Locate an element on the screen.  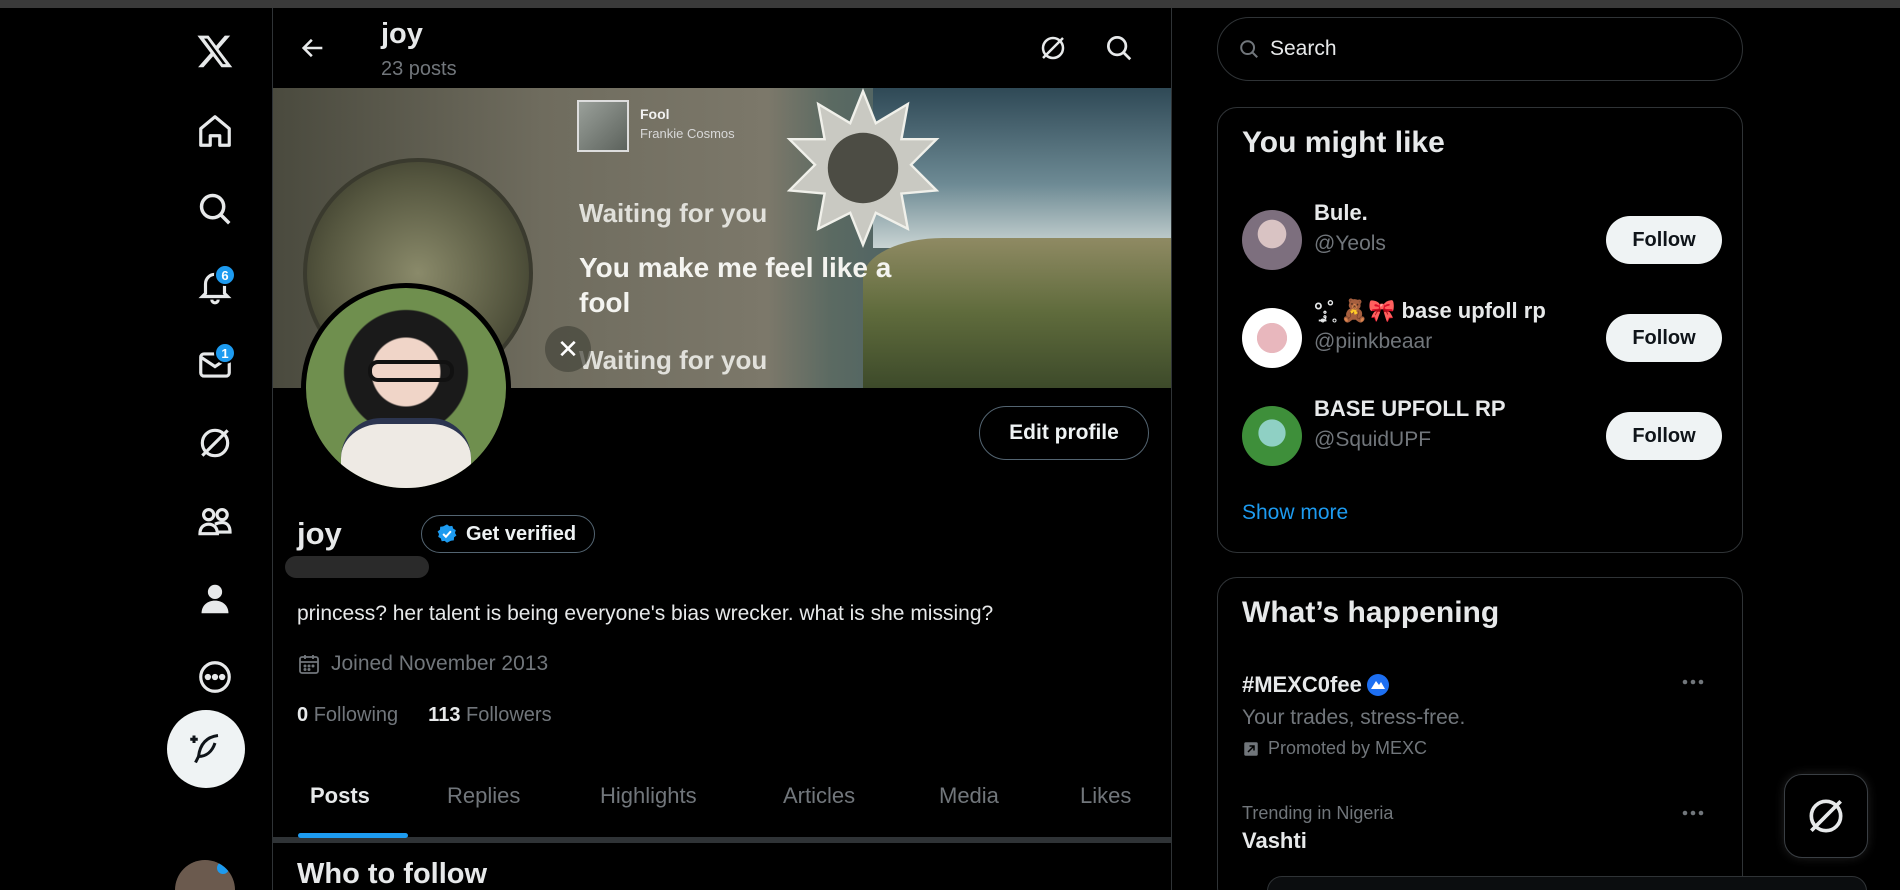
search-input is located at coordinates (1480, 49).